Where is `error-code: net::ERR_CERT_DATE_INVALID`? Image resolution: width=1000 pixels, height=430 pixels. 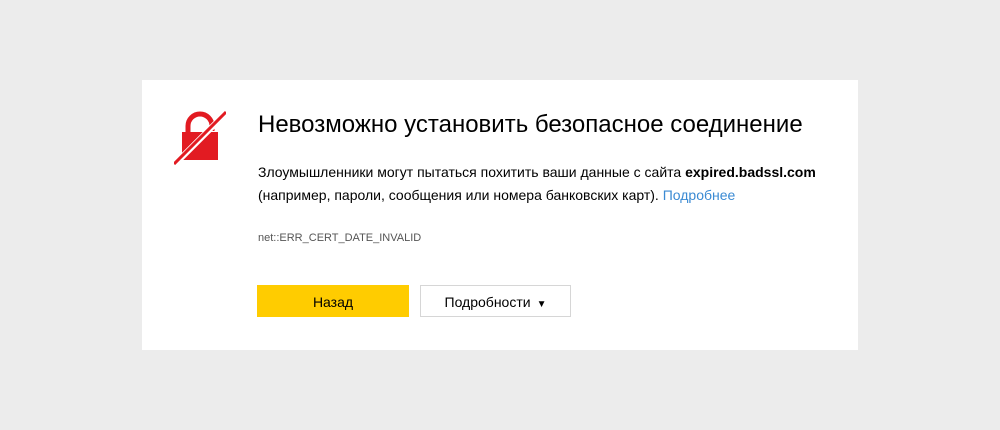
error-code: net::ERR_CERT_DATE_INVALID is located at coordinates (340, 238).